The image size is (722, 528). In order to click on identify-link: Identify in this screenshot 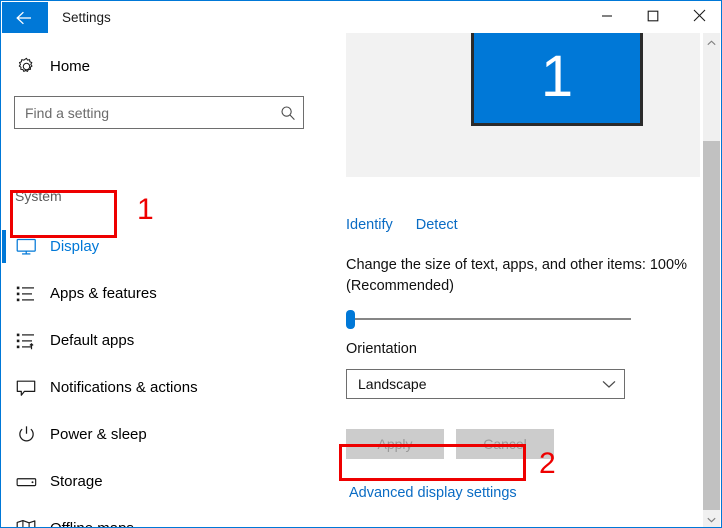, I will do `click(369, 225)`.